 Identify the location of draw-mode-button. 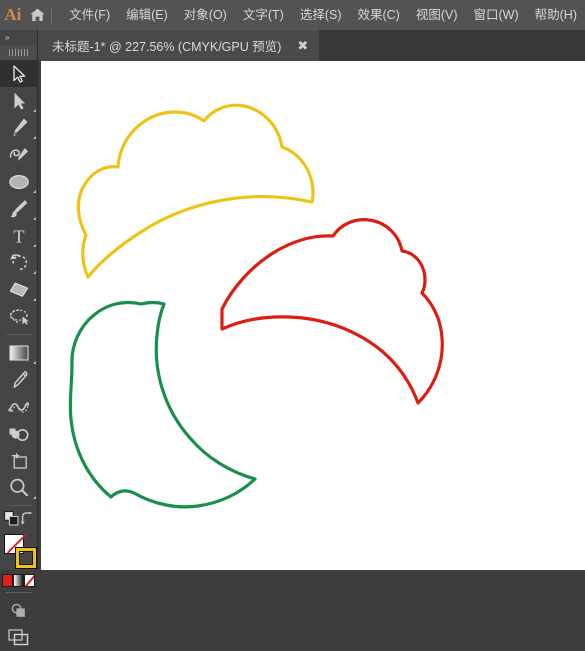
(19, 610).